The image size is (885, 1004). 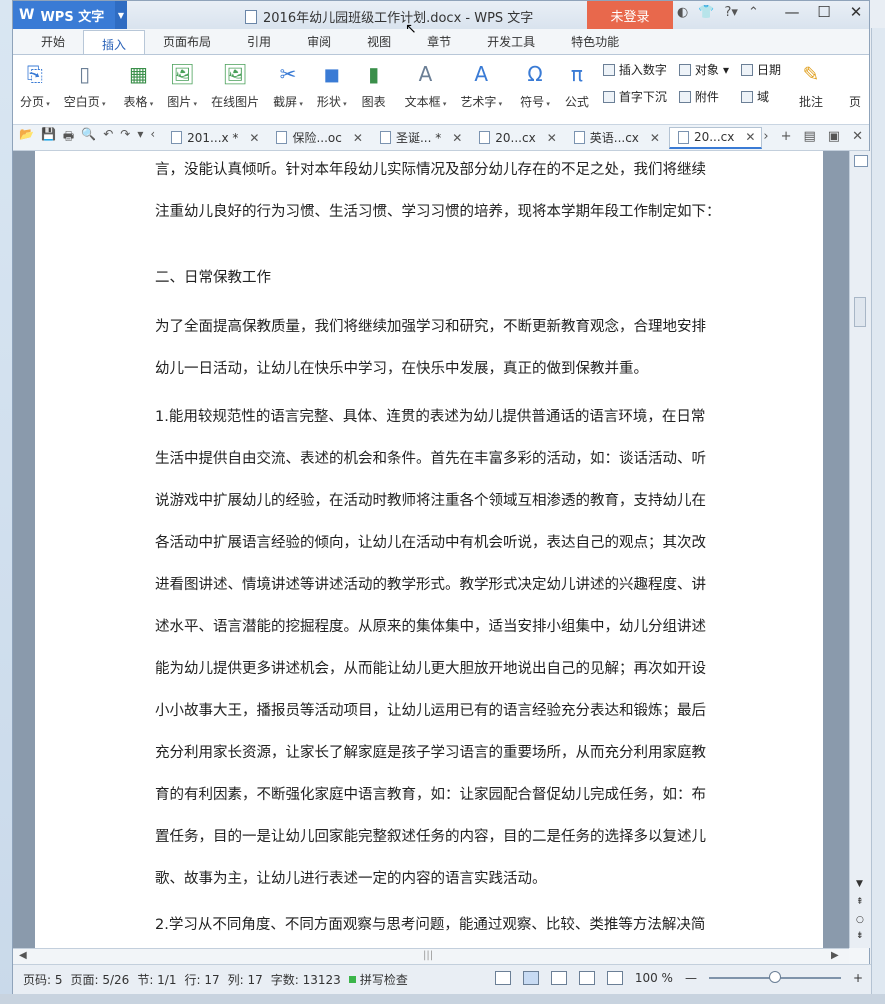 What do you see at coordinates (379, 43) in the screenshot?
I see `tab-view: 视图` at bounding box center [379, 43].